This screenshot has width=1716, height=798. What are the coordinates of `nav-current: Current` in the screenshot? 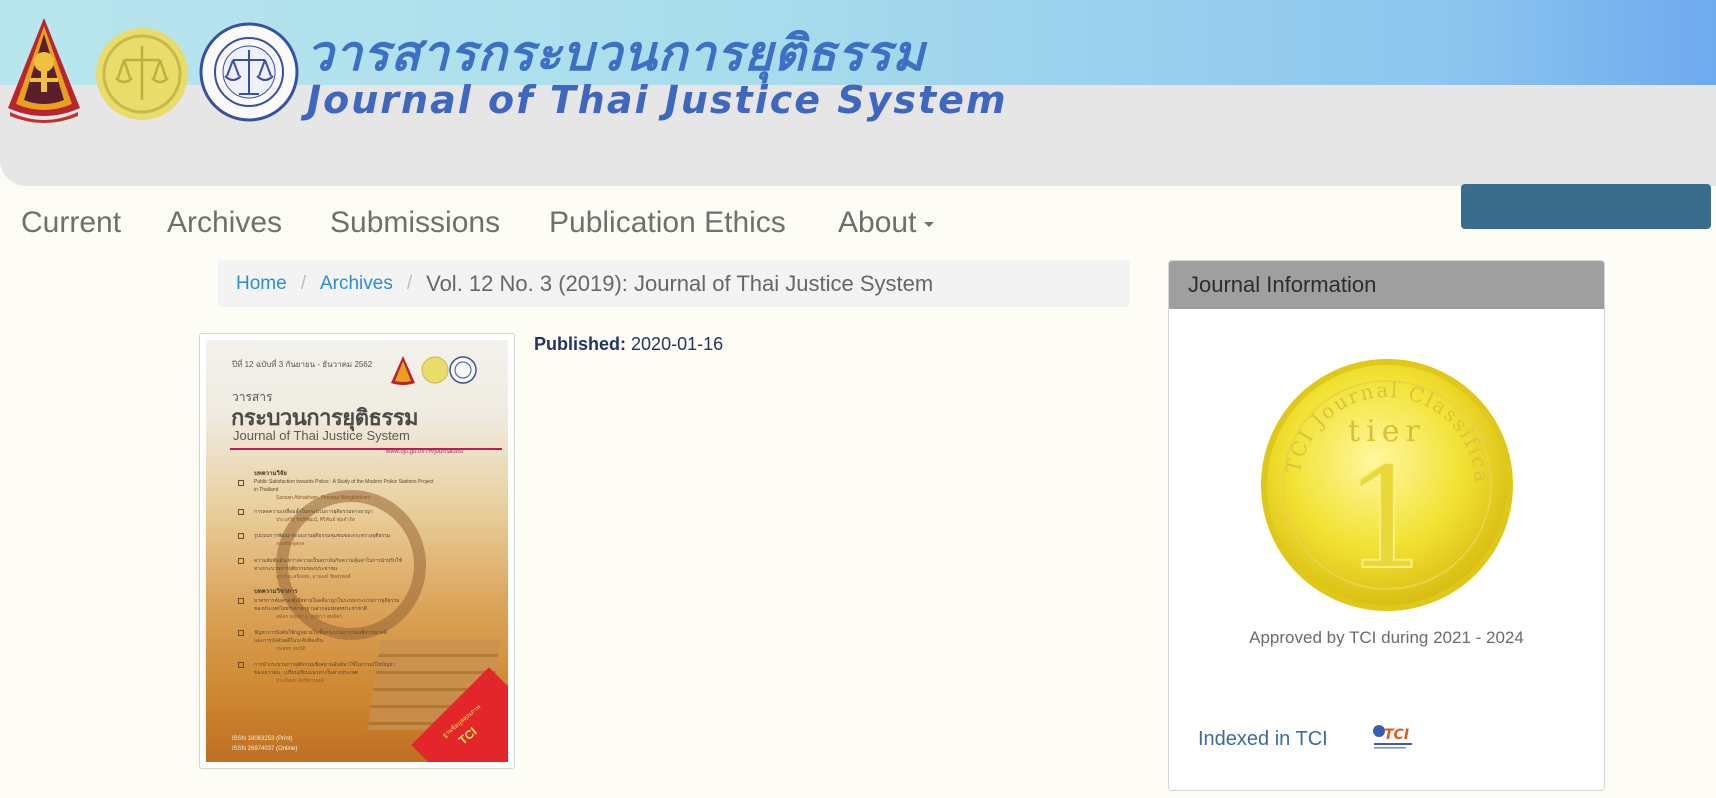 It's located at (71, 223).